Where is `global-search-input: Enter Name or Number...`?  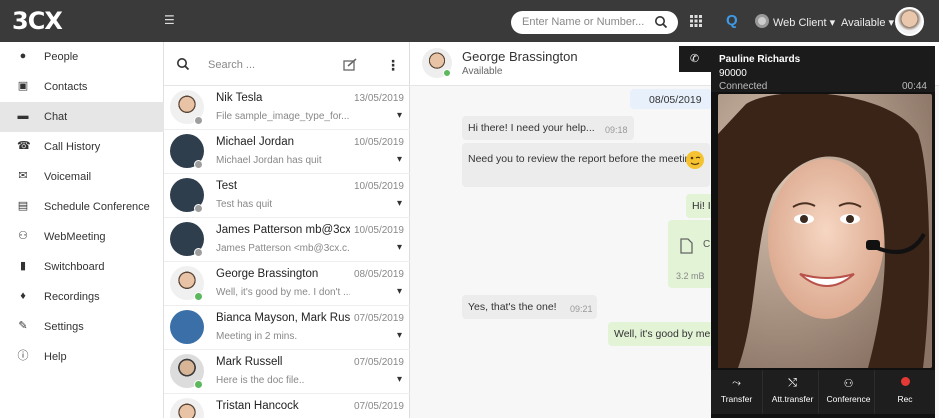 global-search-input: Enter Name or Number... is located at coordinates (594, 22).